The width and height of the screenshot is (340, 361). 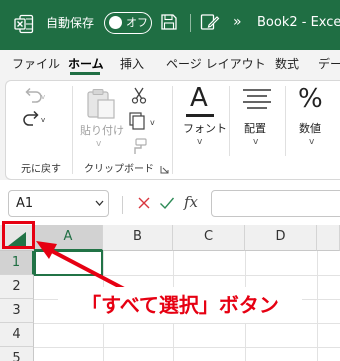 I want to click on paste-label: 貼り付け, so click(x=102, y=130).